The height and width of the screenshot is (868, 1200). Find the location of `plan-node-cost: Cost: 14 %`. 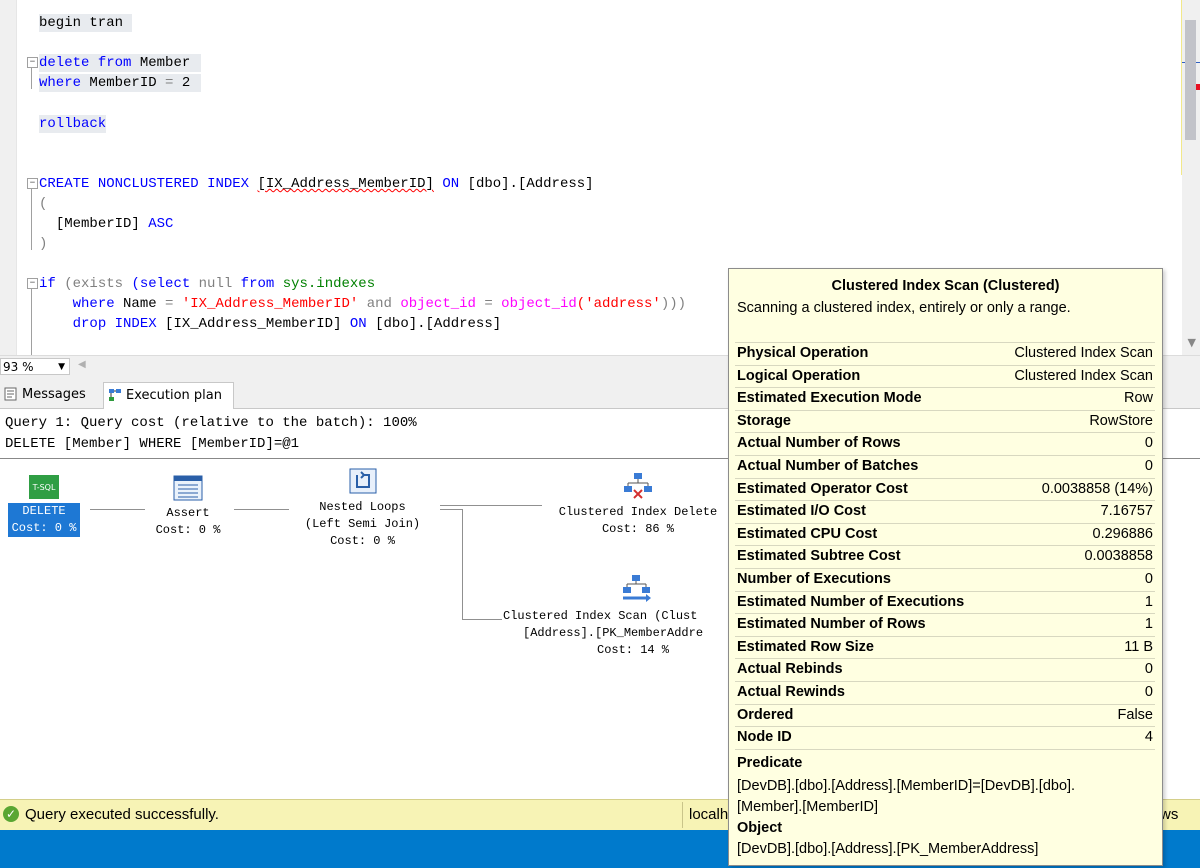

plan-node-cost: Cost: 14 % is located at coordinates (633, 650).